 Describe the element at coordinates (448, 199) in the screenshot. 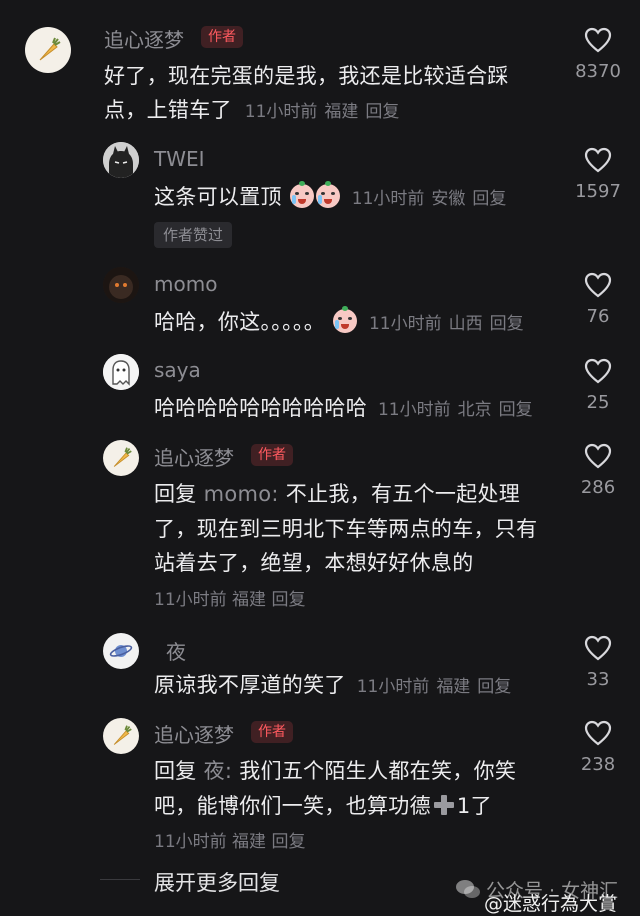

I see `location: 安徽` at that location.